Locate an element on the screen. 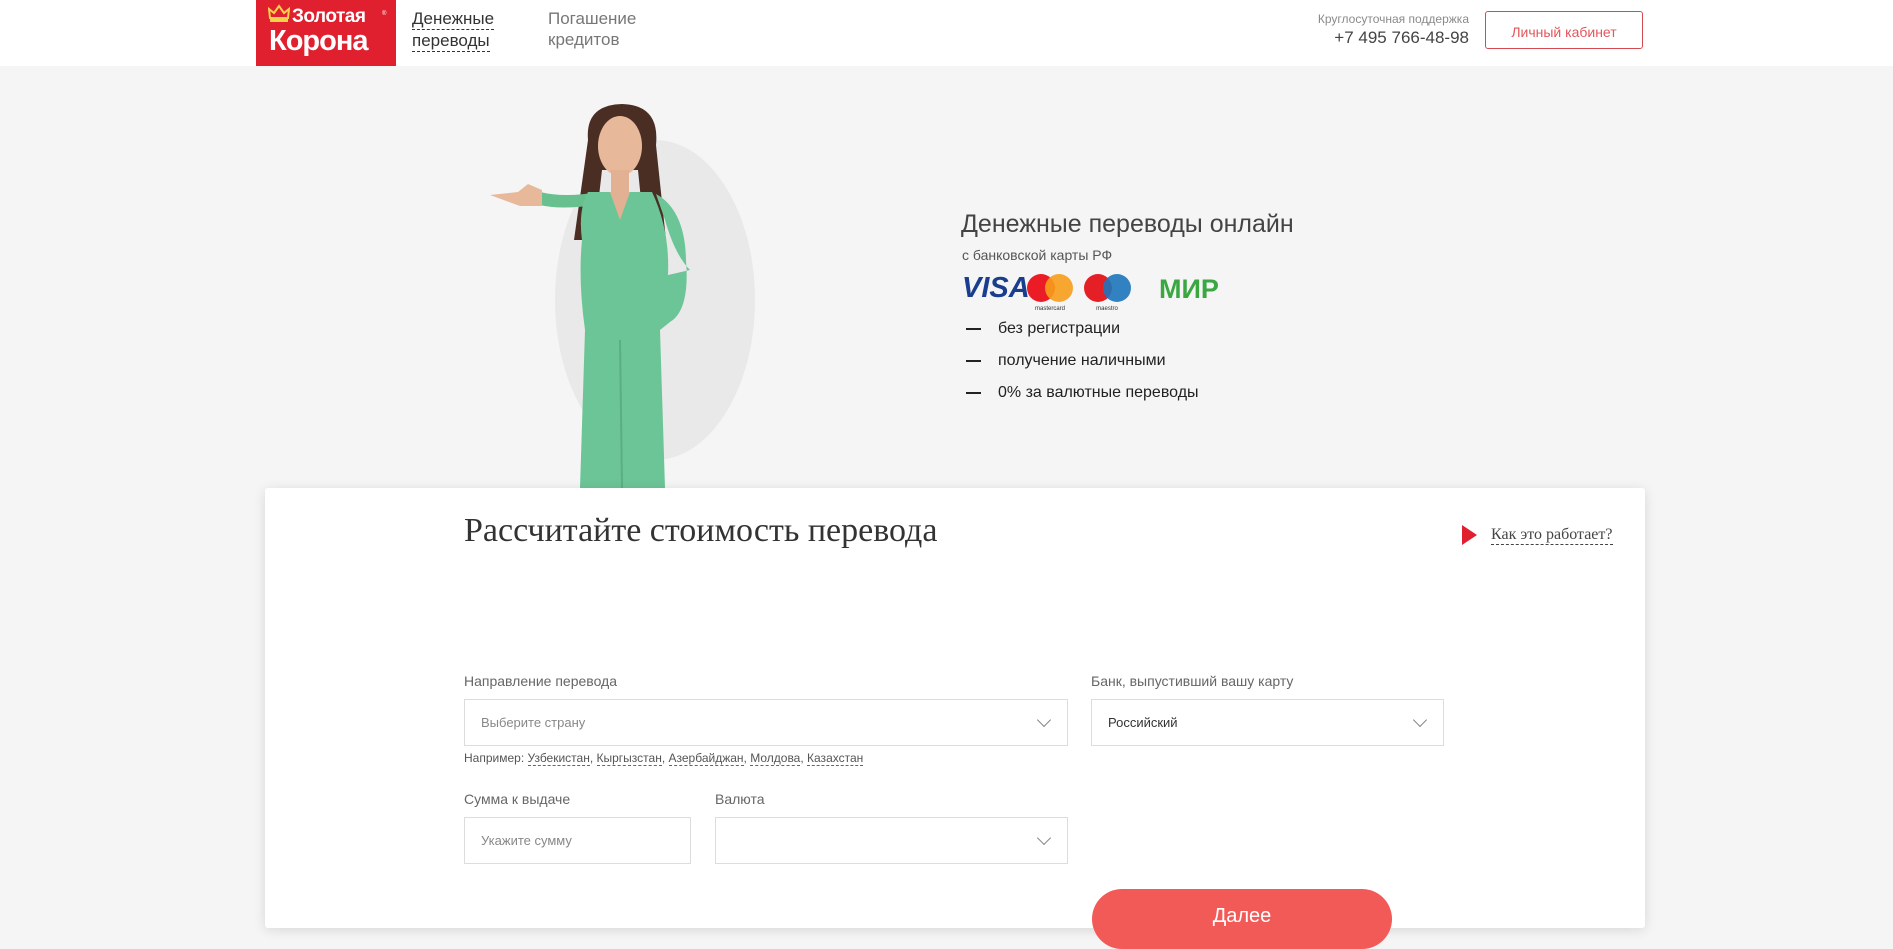  personal-account-button: Личный кабинет is located at coordinates (1564, 30).